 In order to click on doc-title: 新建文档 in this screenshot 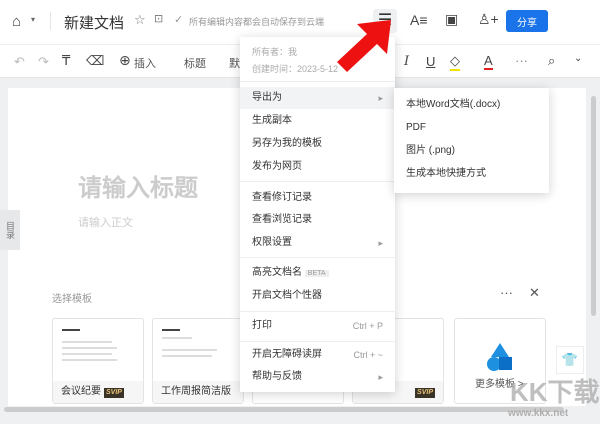, I will do `click(94, 22)`.